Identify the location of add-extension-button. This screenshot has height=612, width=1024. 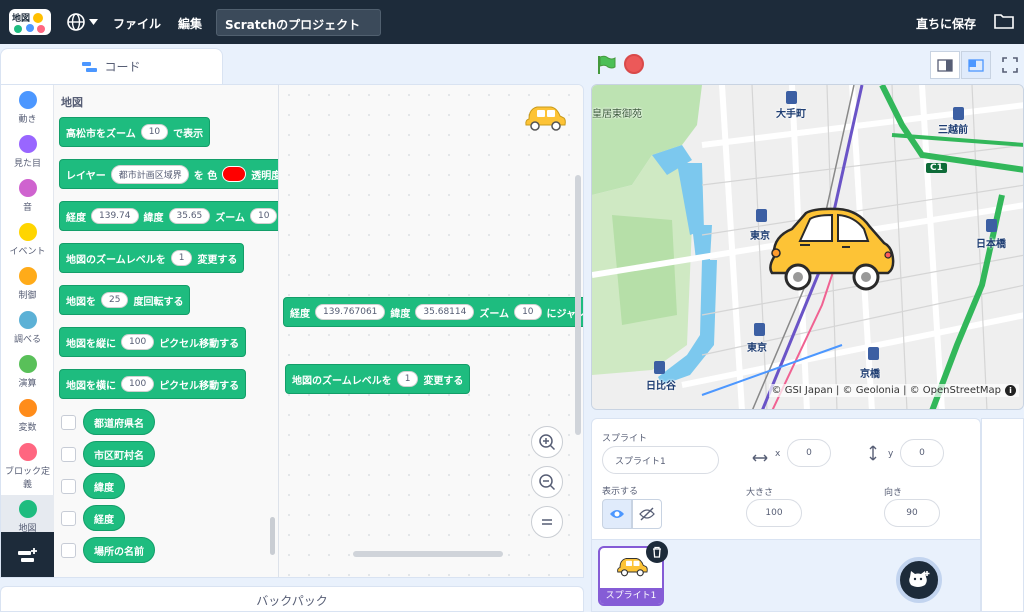
(27, 554).